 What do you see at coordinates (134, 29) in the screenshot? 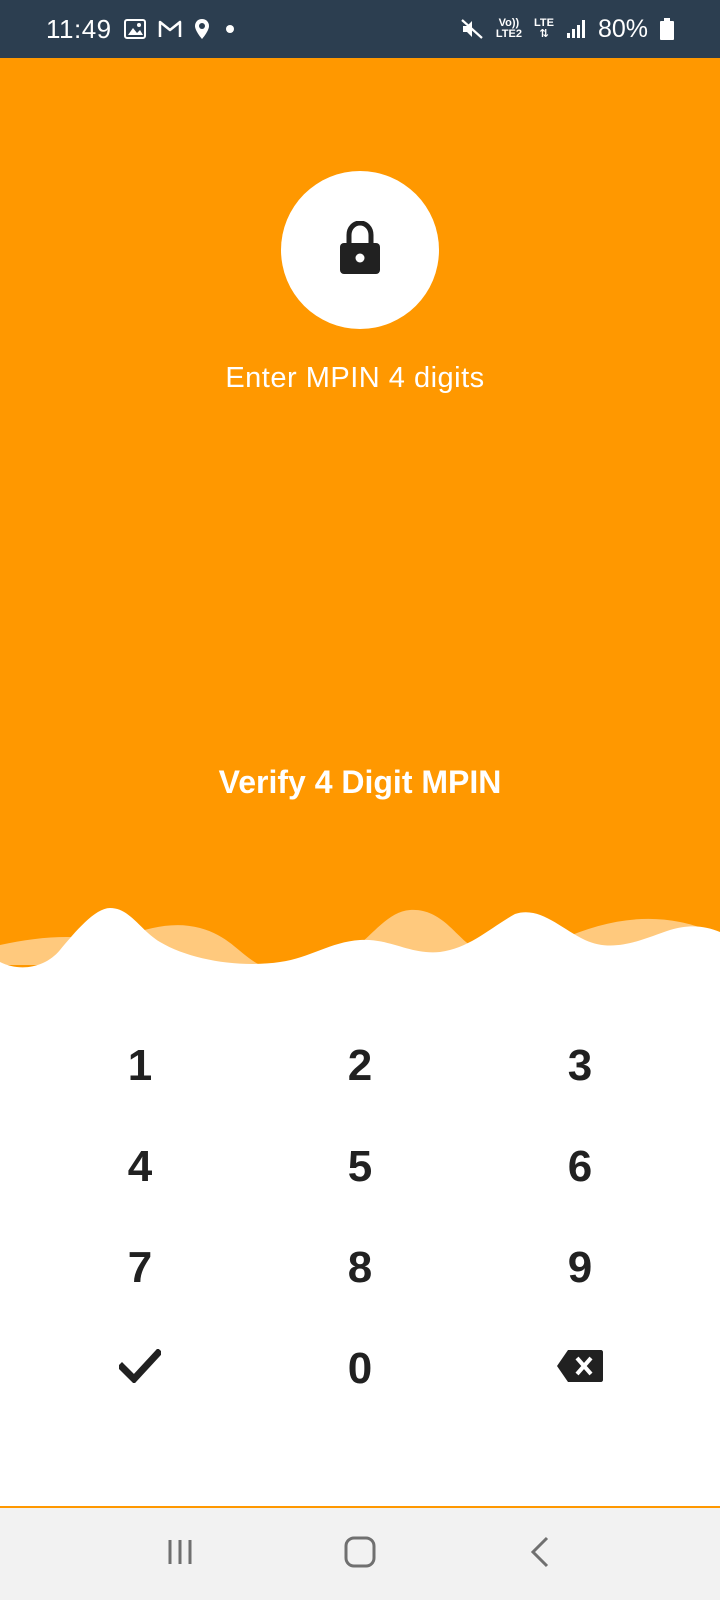
I see `gallery-icon` at bounding box center [134, 29].